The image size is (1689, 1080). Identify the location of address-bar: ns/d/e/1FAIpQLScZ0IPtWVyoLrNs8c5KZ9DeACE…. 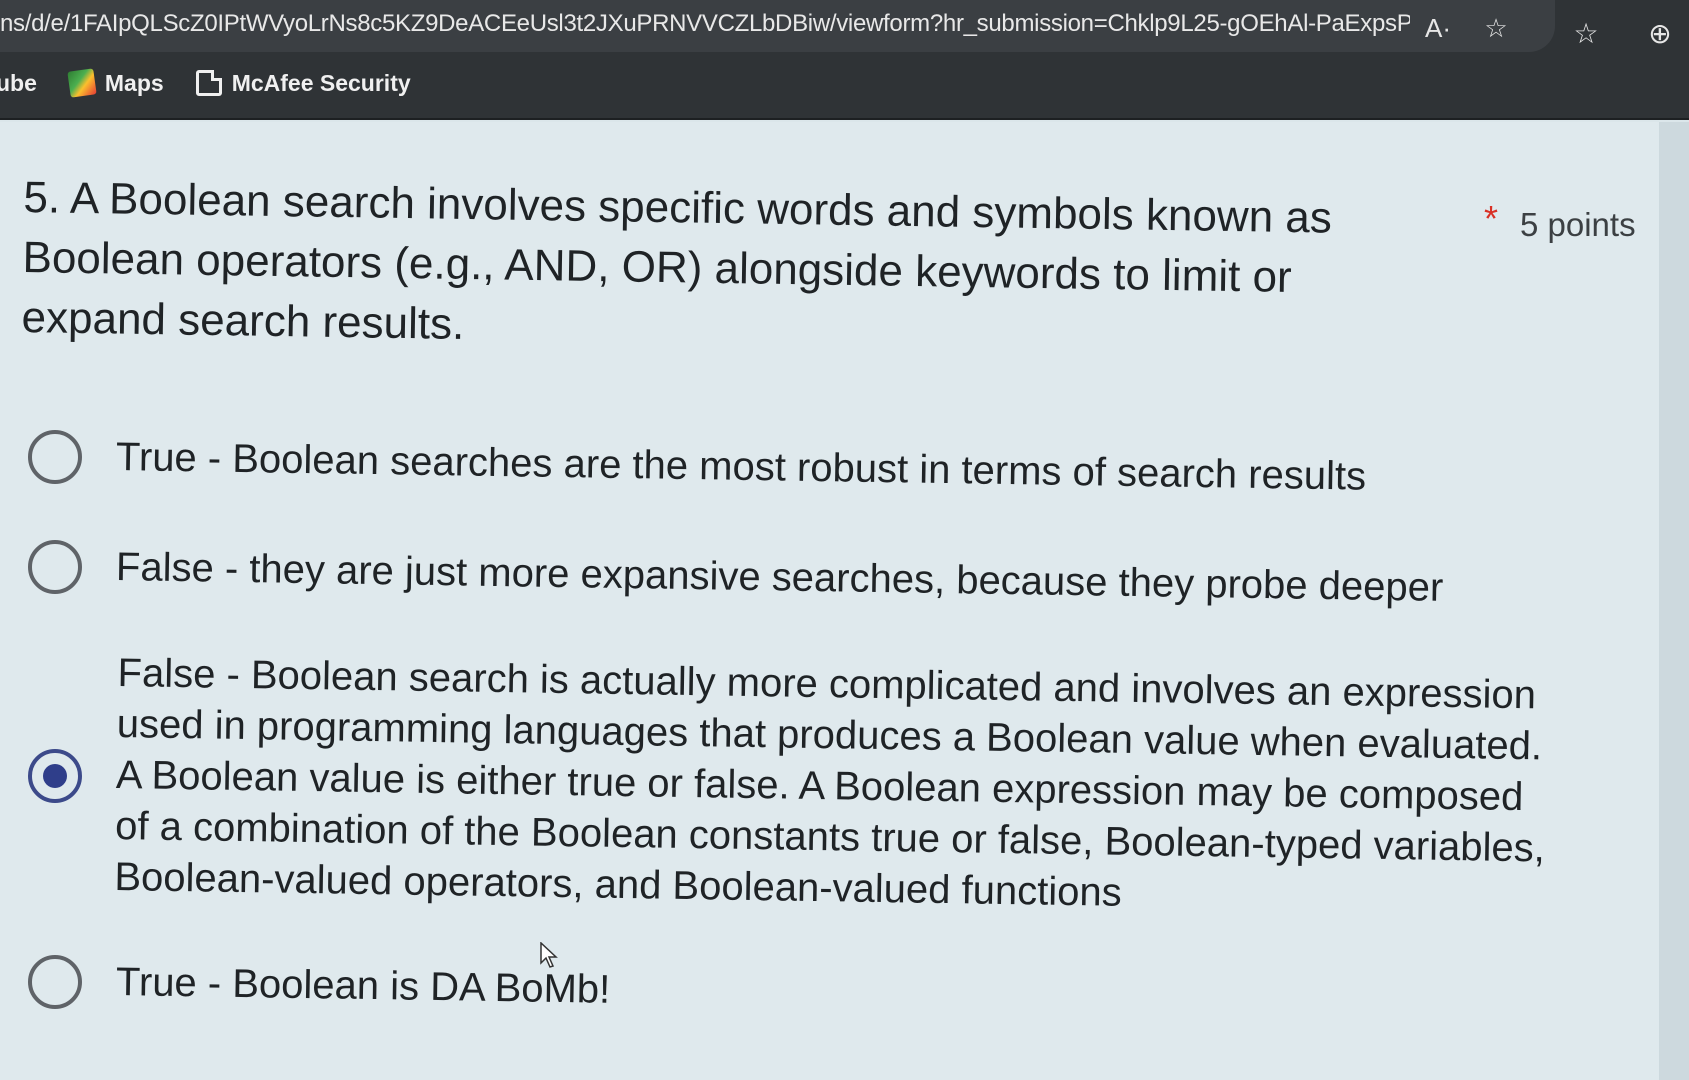
(777, 26).